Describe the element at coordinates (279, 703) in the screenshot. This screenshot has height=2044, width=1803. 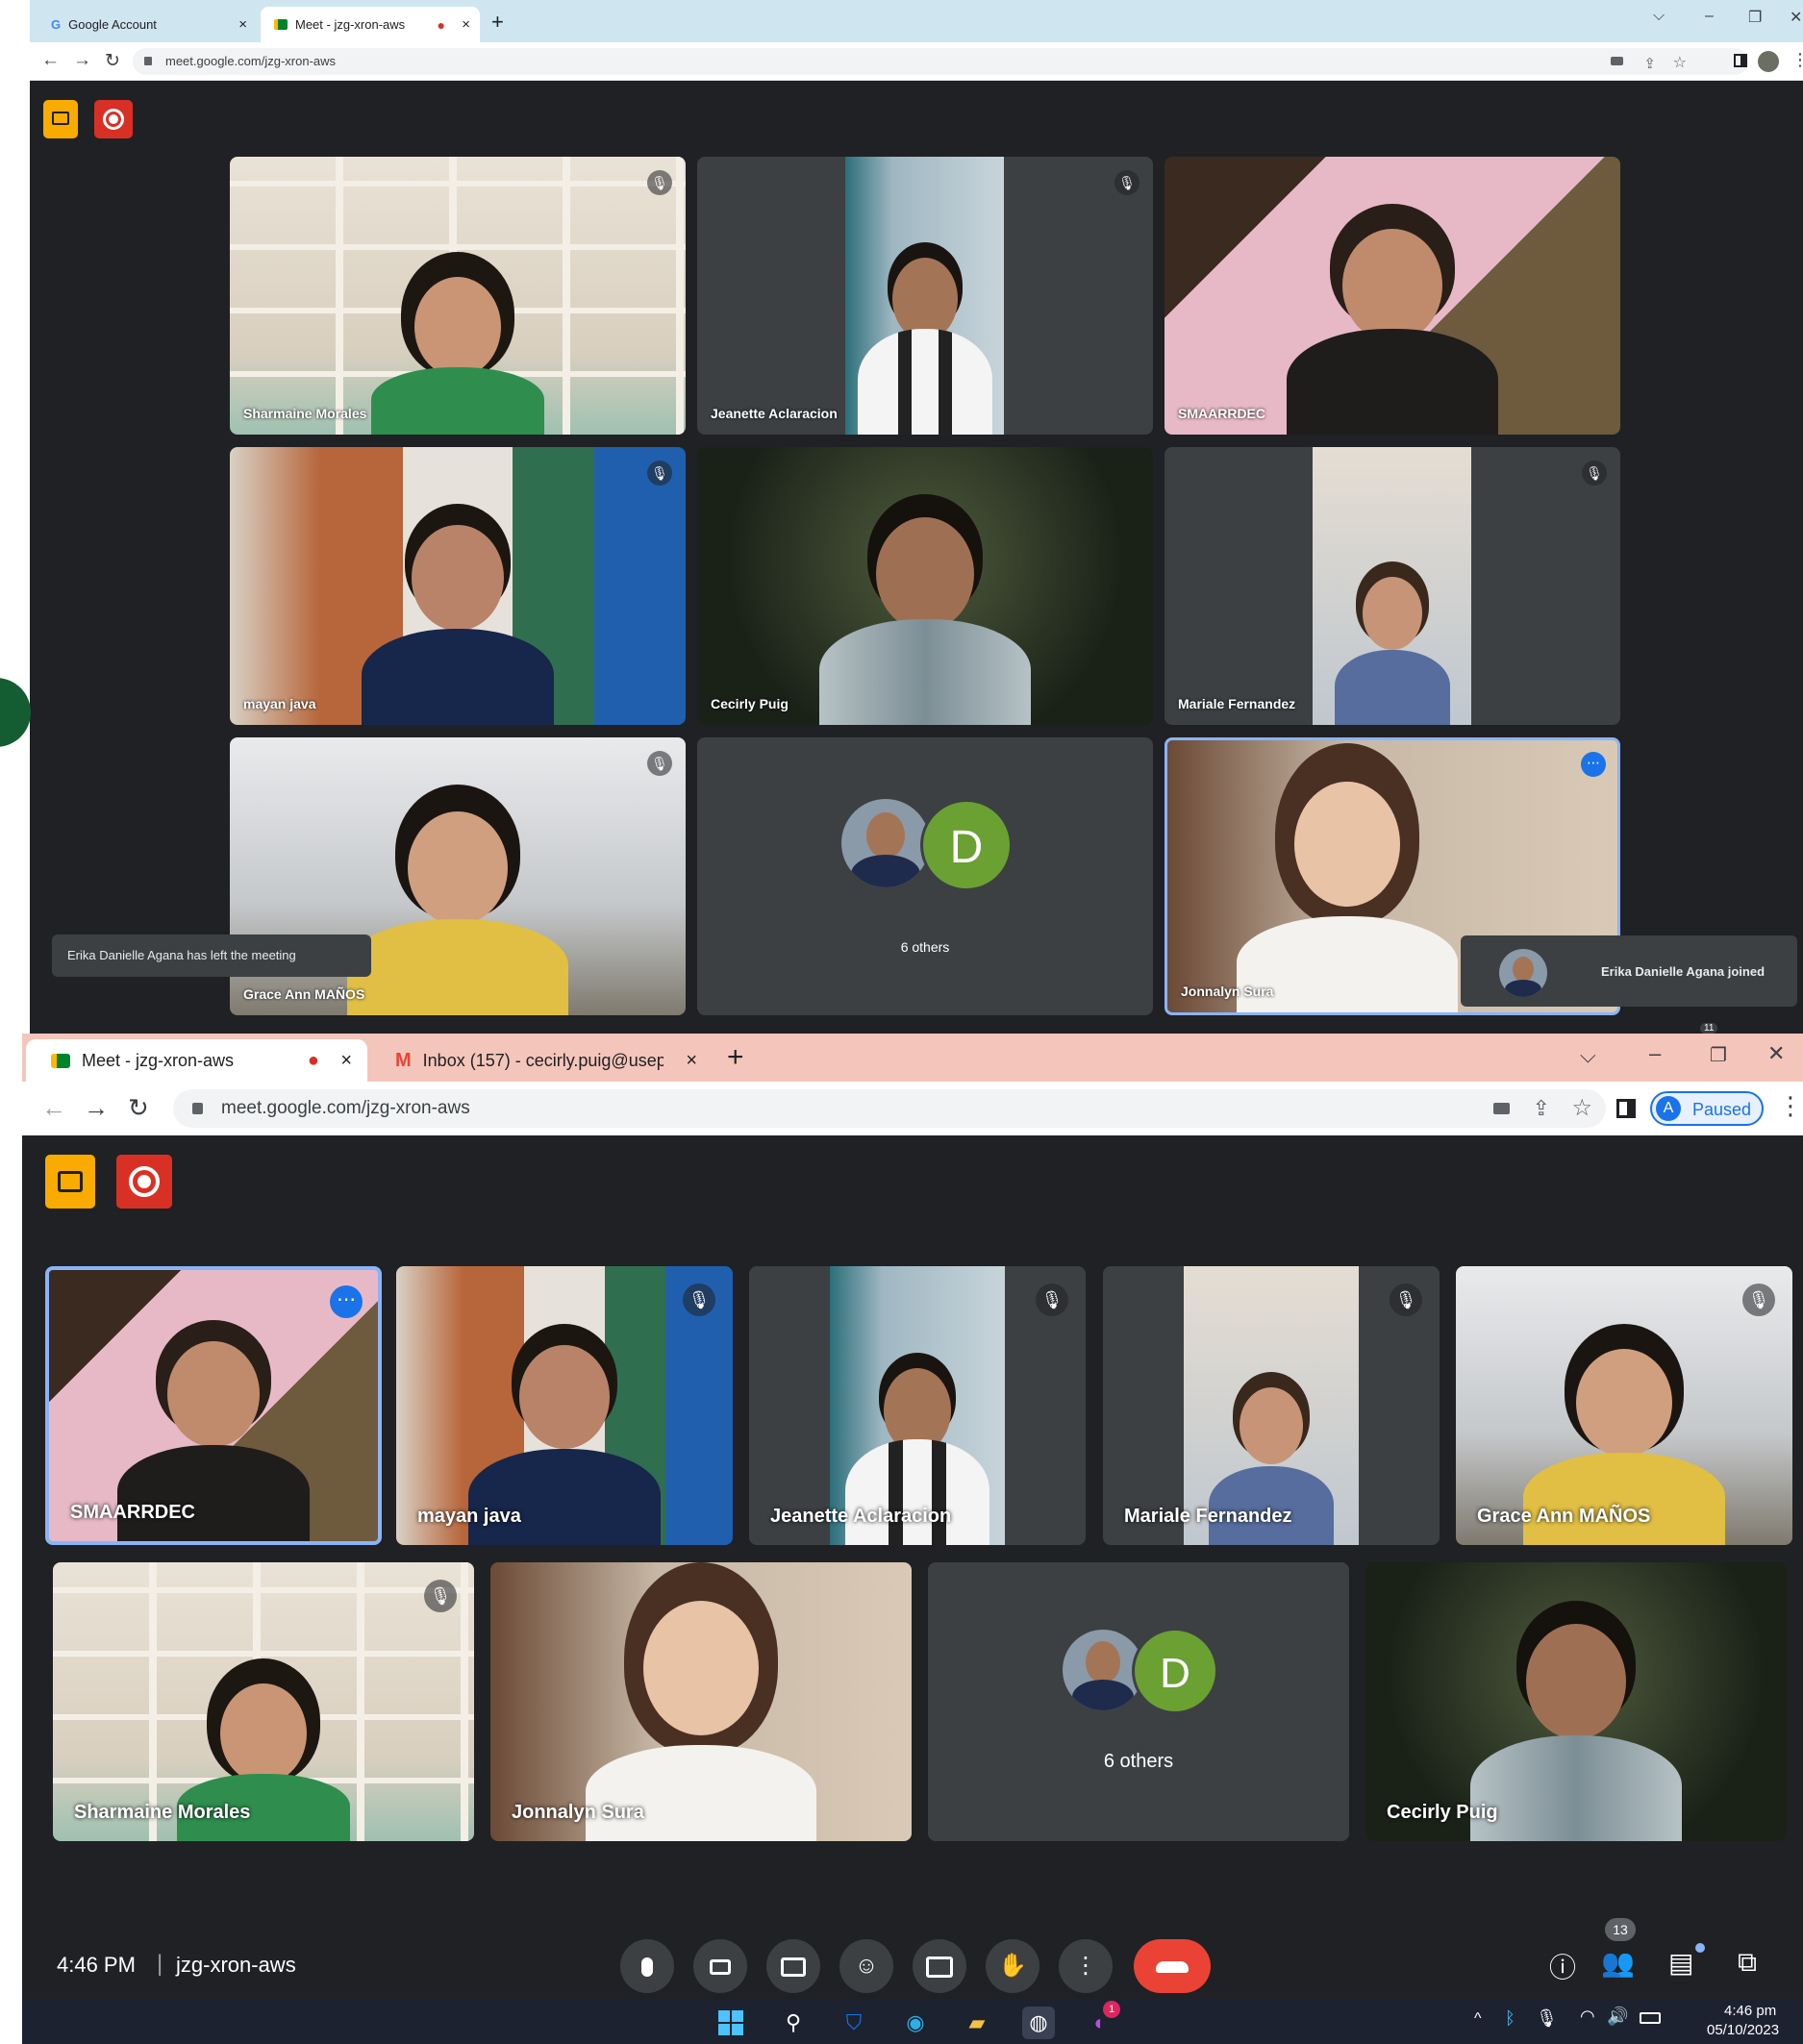
I see `participant-name: mayan java` at that location.